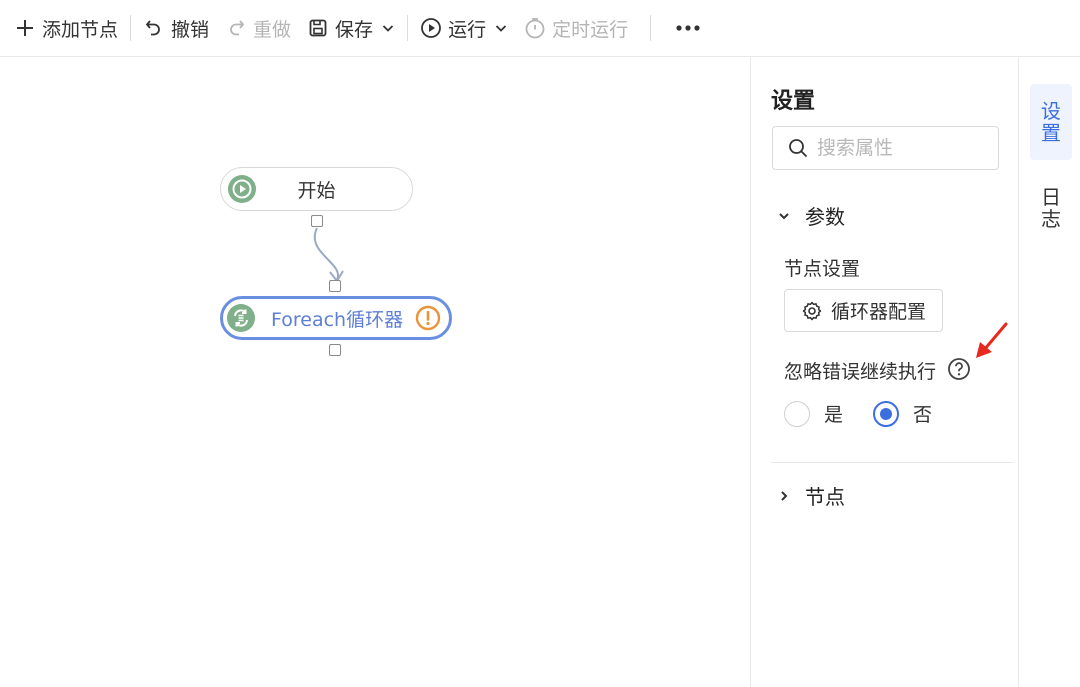  What do you see at coordinates (535, 28) in the screenshot?
I see `timer-icon` at bounding box center [535, 28].